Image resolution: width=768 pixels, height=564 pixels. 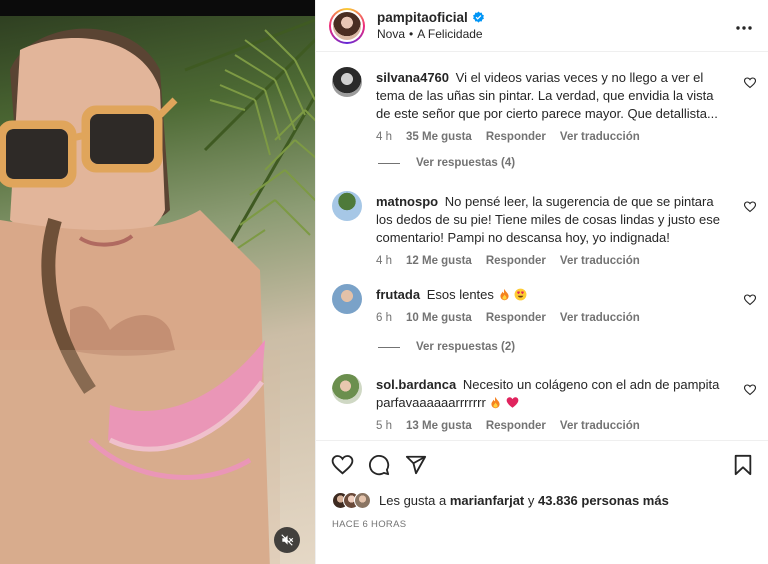 What do you see at coordinates (478, 17) in the screenshot?
I see `verified-badge-icon` at bounding box center [478, 17].